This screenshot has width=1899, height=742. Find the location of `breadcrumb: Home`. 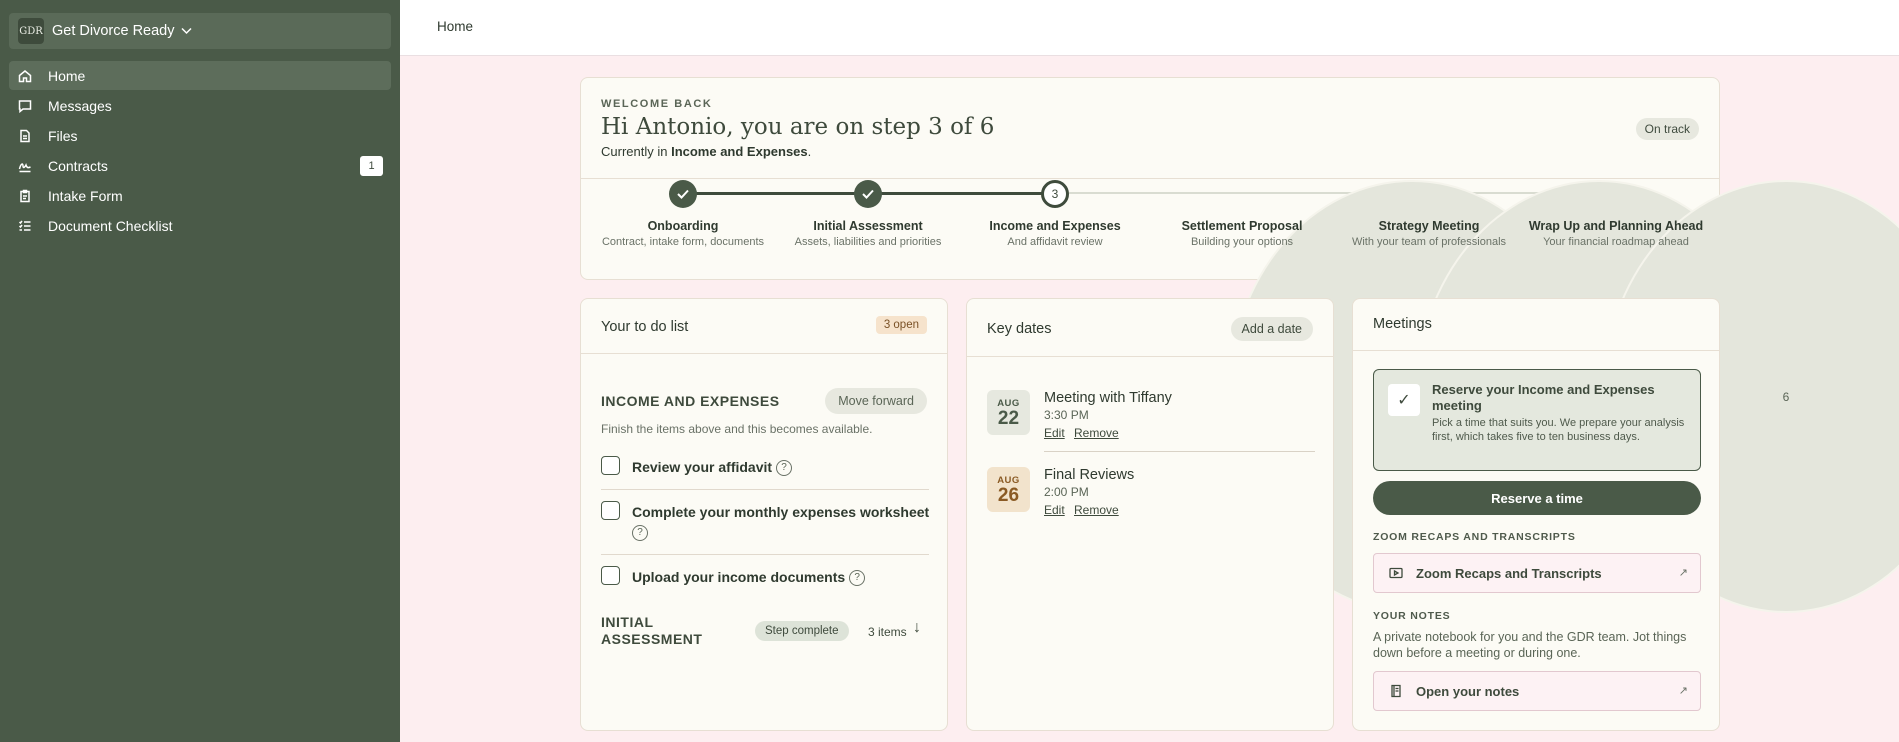

breadcrumb: Home is located at coordinates (455, 26).